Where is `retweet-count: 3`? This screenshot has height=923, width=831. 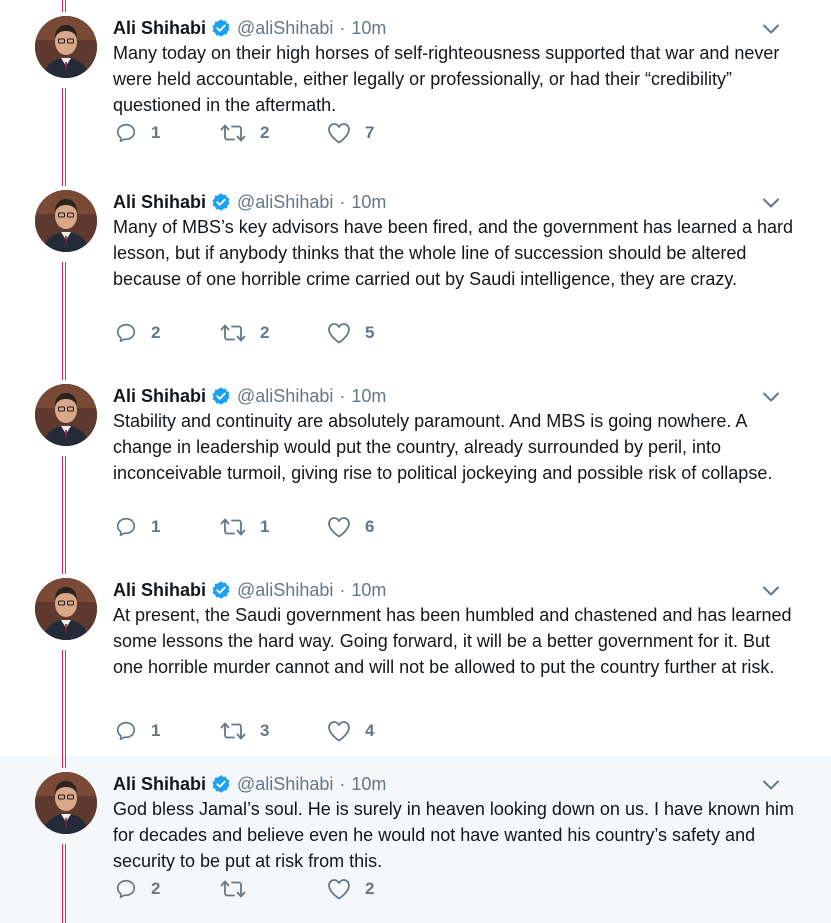 retweet-count: 3 is located at coordinates (265, 730).